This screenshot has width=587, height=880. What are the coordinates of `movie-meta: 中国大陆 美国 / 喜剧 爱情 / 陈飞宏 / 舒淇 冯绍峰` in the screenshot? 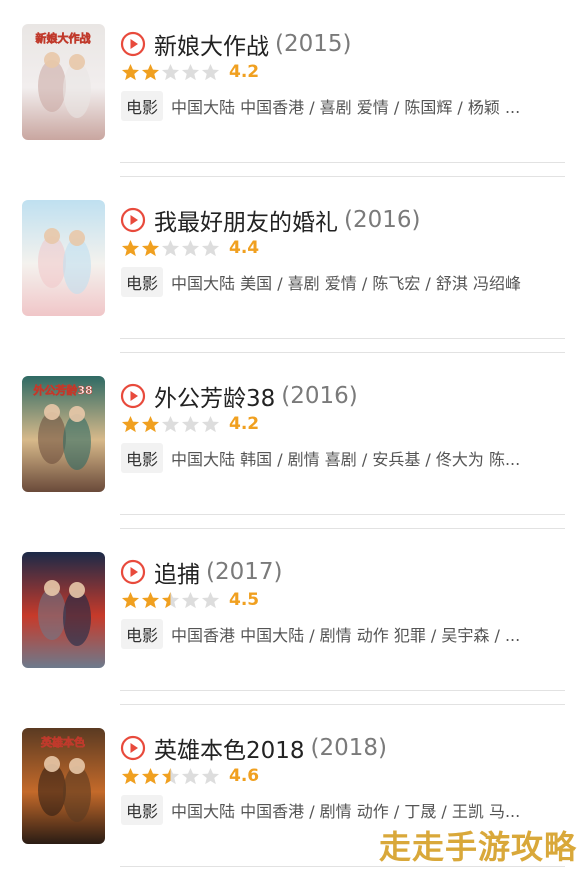 It's located at (346, 282).